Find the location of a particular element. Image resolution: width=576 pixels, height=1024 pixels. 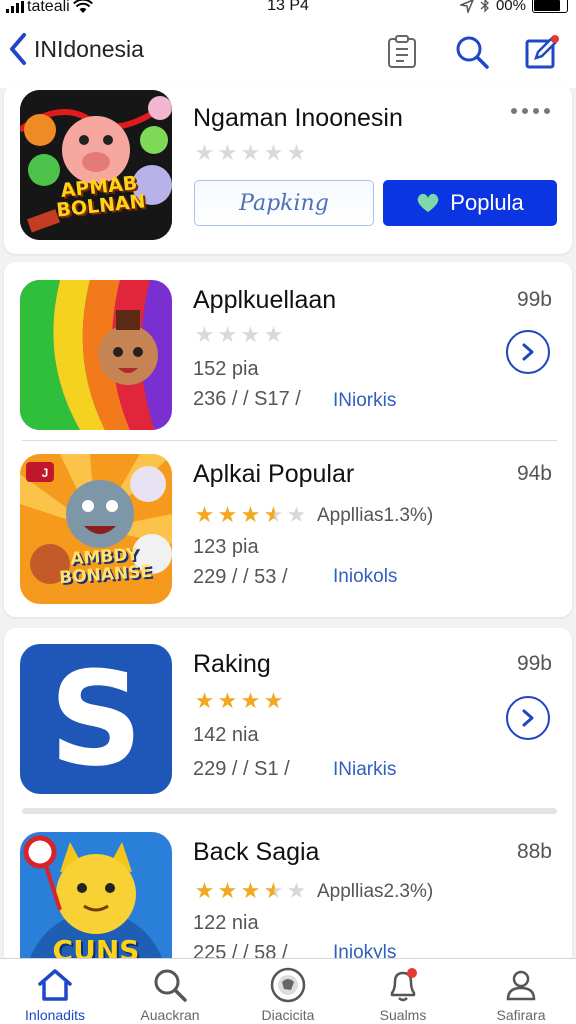

tab-label: Inlonadits is located at coordinates (55, 1015).